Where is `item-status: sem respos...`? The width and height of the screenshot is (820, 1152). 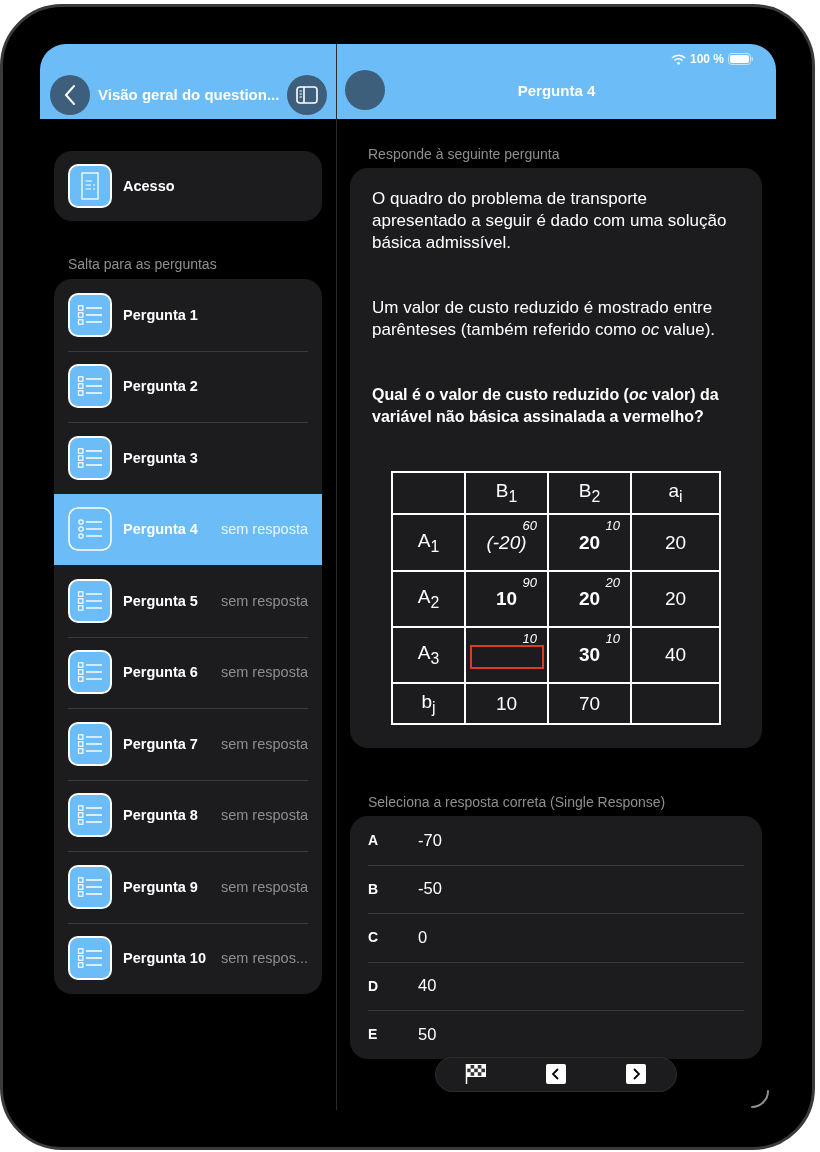 item-status: sem respos... is located at coordinates (264, 958).